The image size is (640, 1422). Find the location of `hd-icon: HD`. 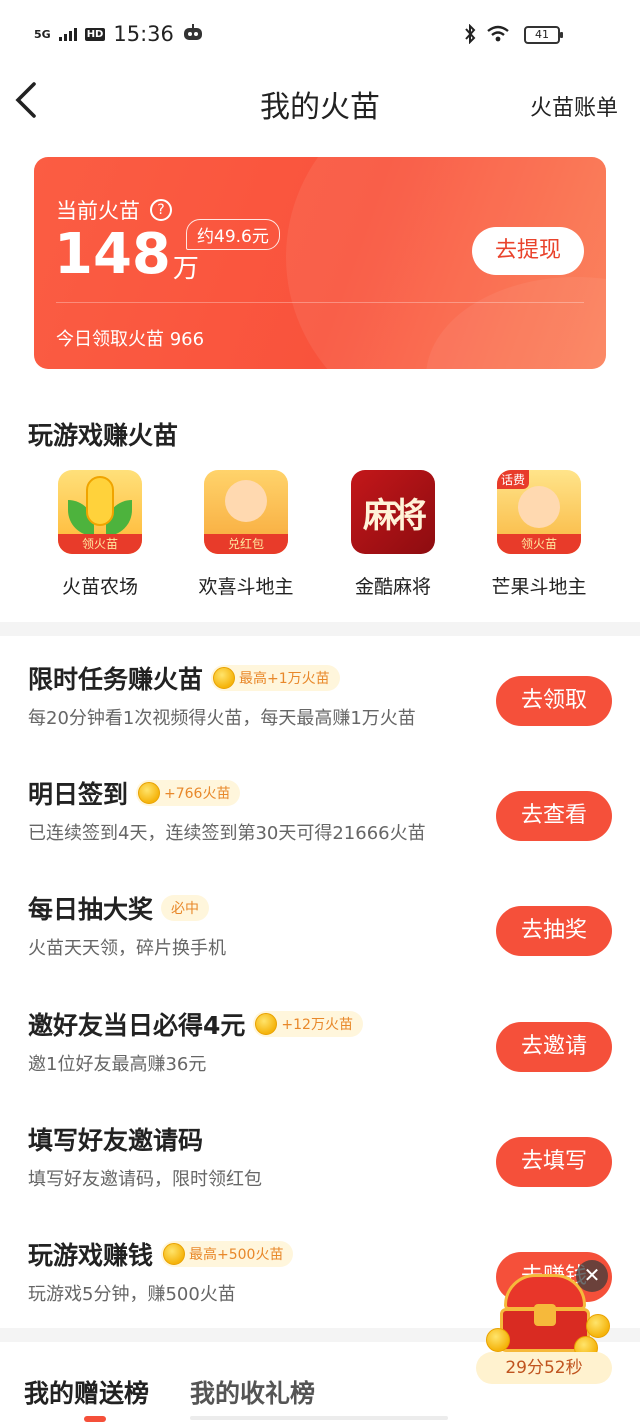

hd-icon: HD is located at coordinates (95, 34).